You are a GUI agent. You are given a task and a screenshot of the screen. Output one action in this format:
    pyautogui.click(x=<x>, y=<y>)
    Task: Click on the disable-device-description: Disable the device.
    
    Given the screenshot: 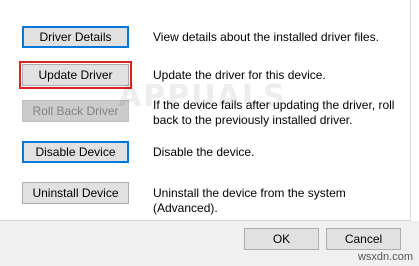 What is the action you would take?
    pyautogui.click(x=204, y=152)
    